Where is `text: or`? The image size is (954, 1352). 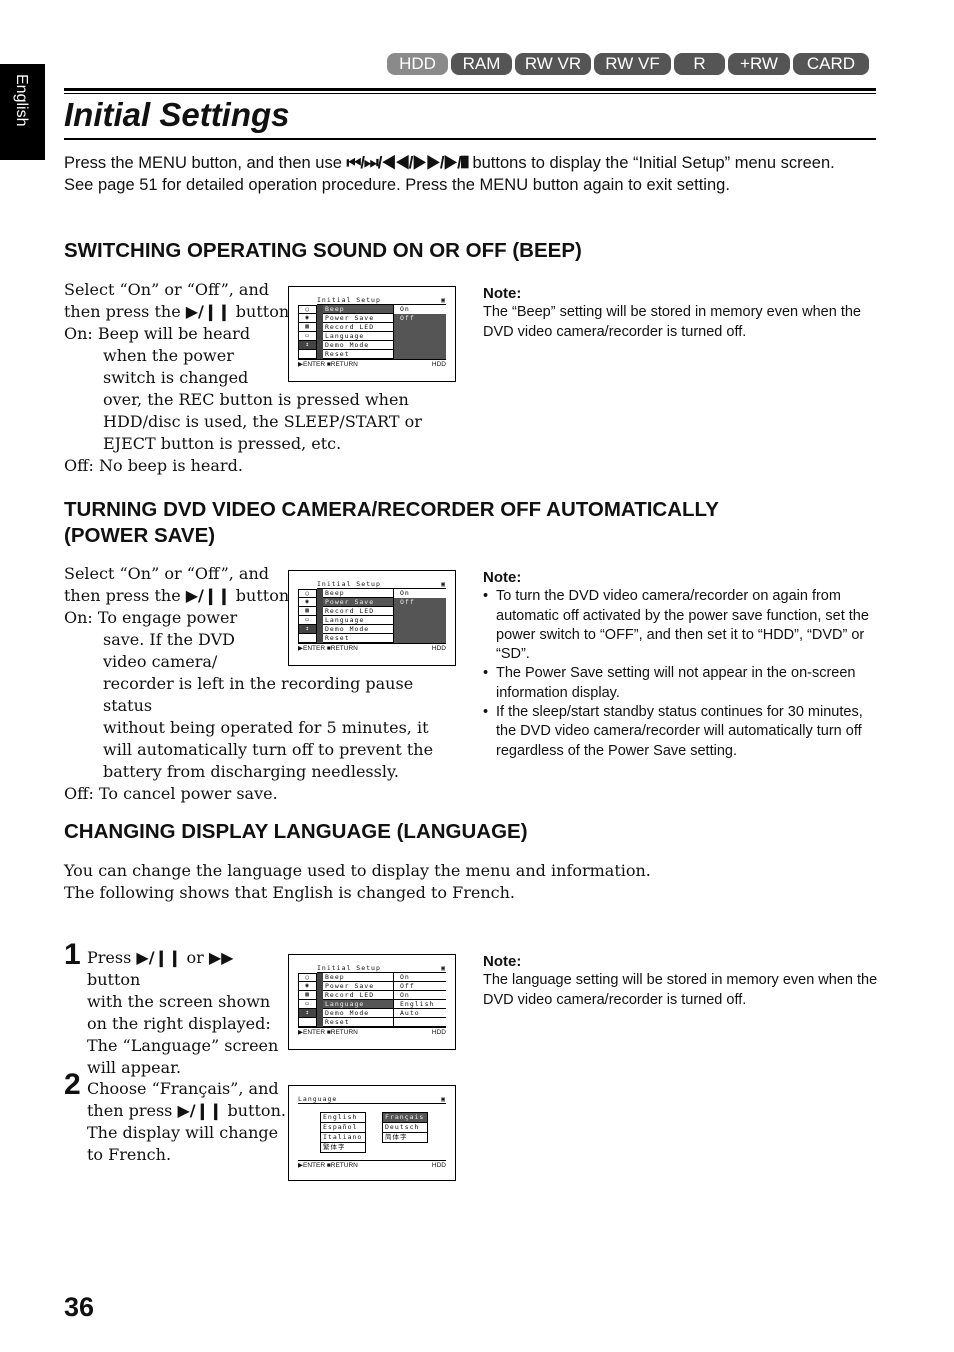 text: or is located at coordinates (195, 957).